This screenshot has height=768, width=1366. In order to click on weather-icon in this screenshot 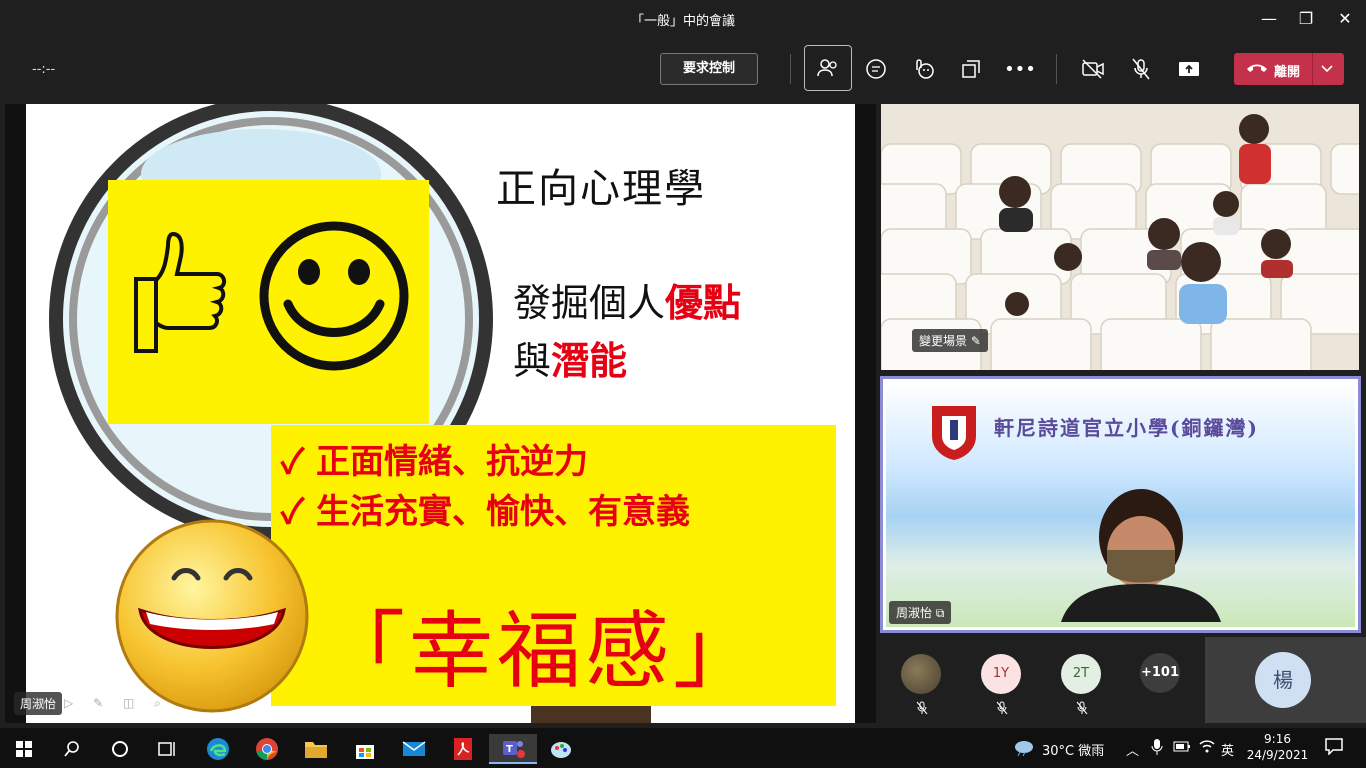, I will do `click(1023, 749)`.